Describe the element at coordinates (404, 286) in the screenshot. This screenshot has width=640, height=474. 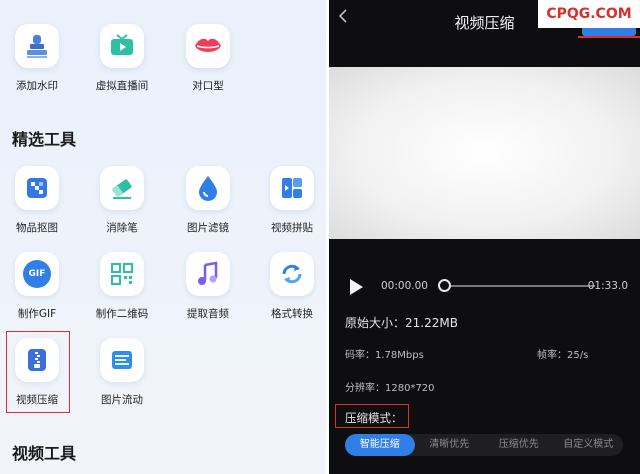
I see `current-time: 00:00.00` at that location.